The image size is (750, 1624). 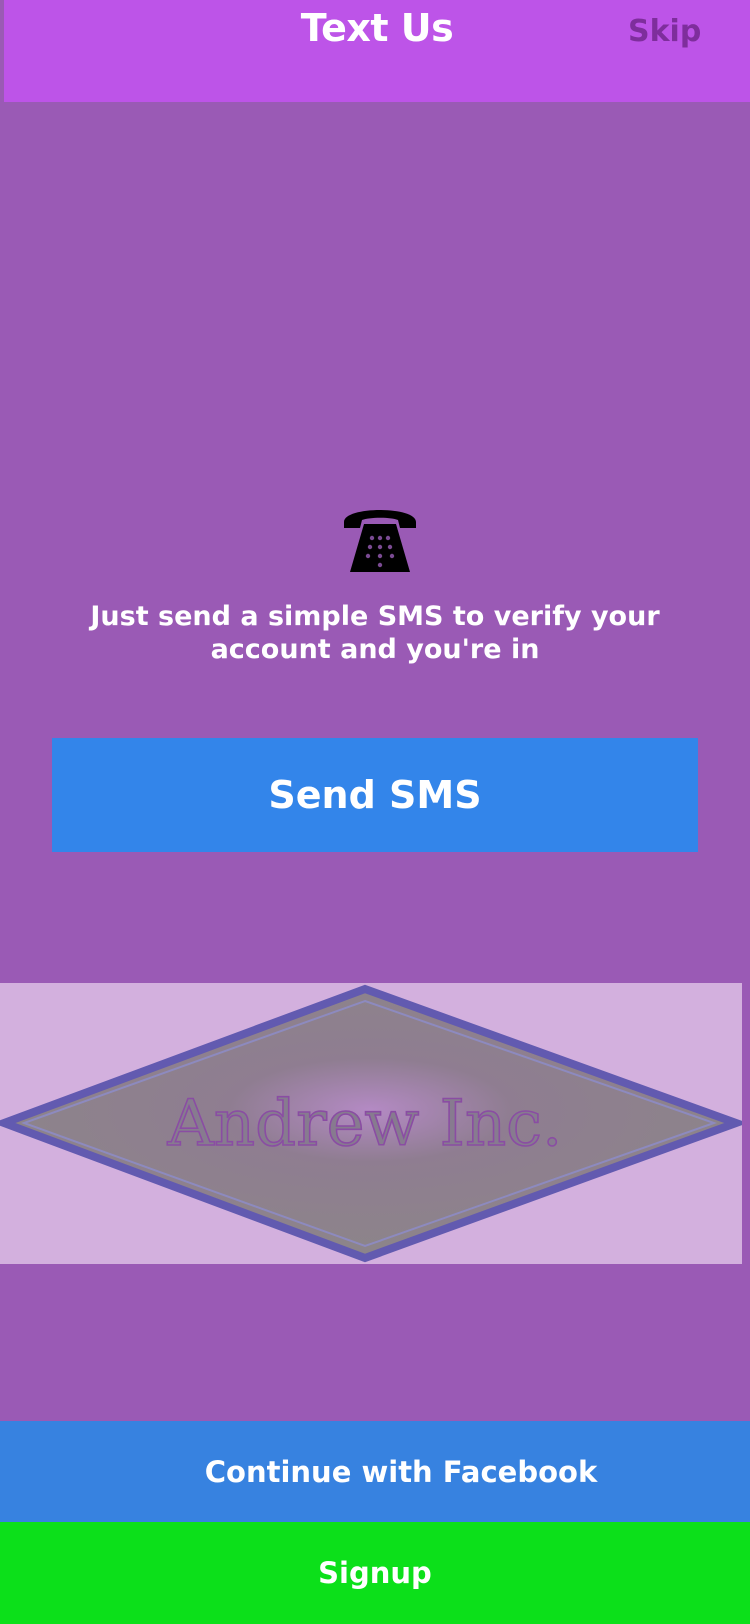 I want to click on logo-text: Andrew Inc., so click(x=365, y=1124).